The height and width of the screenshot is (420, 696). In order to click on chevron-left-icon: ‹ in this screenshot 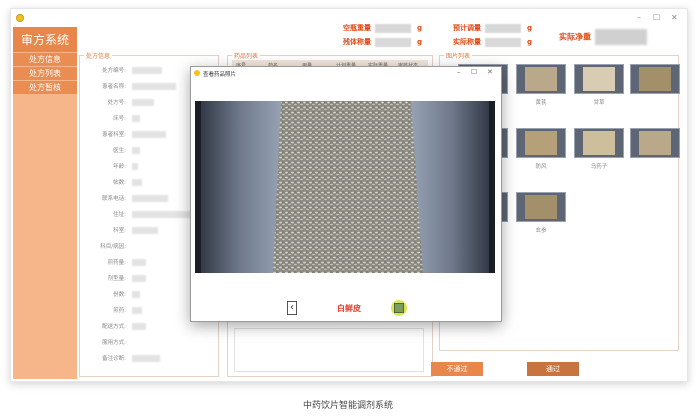, I will do `click(292, 308)`.